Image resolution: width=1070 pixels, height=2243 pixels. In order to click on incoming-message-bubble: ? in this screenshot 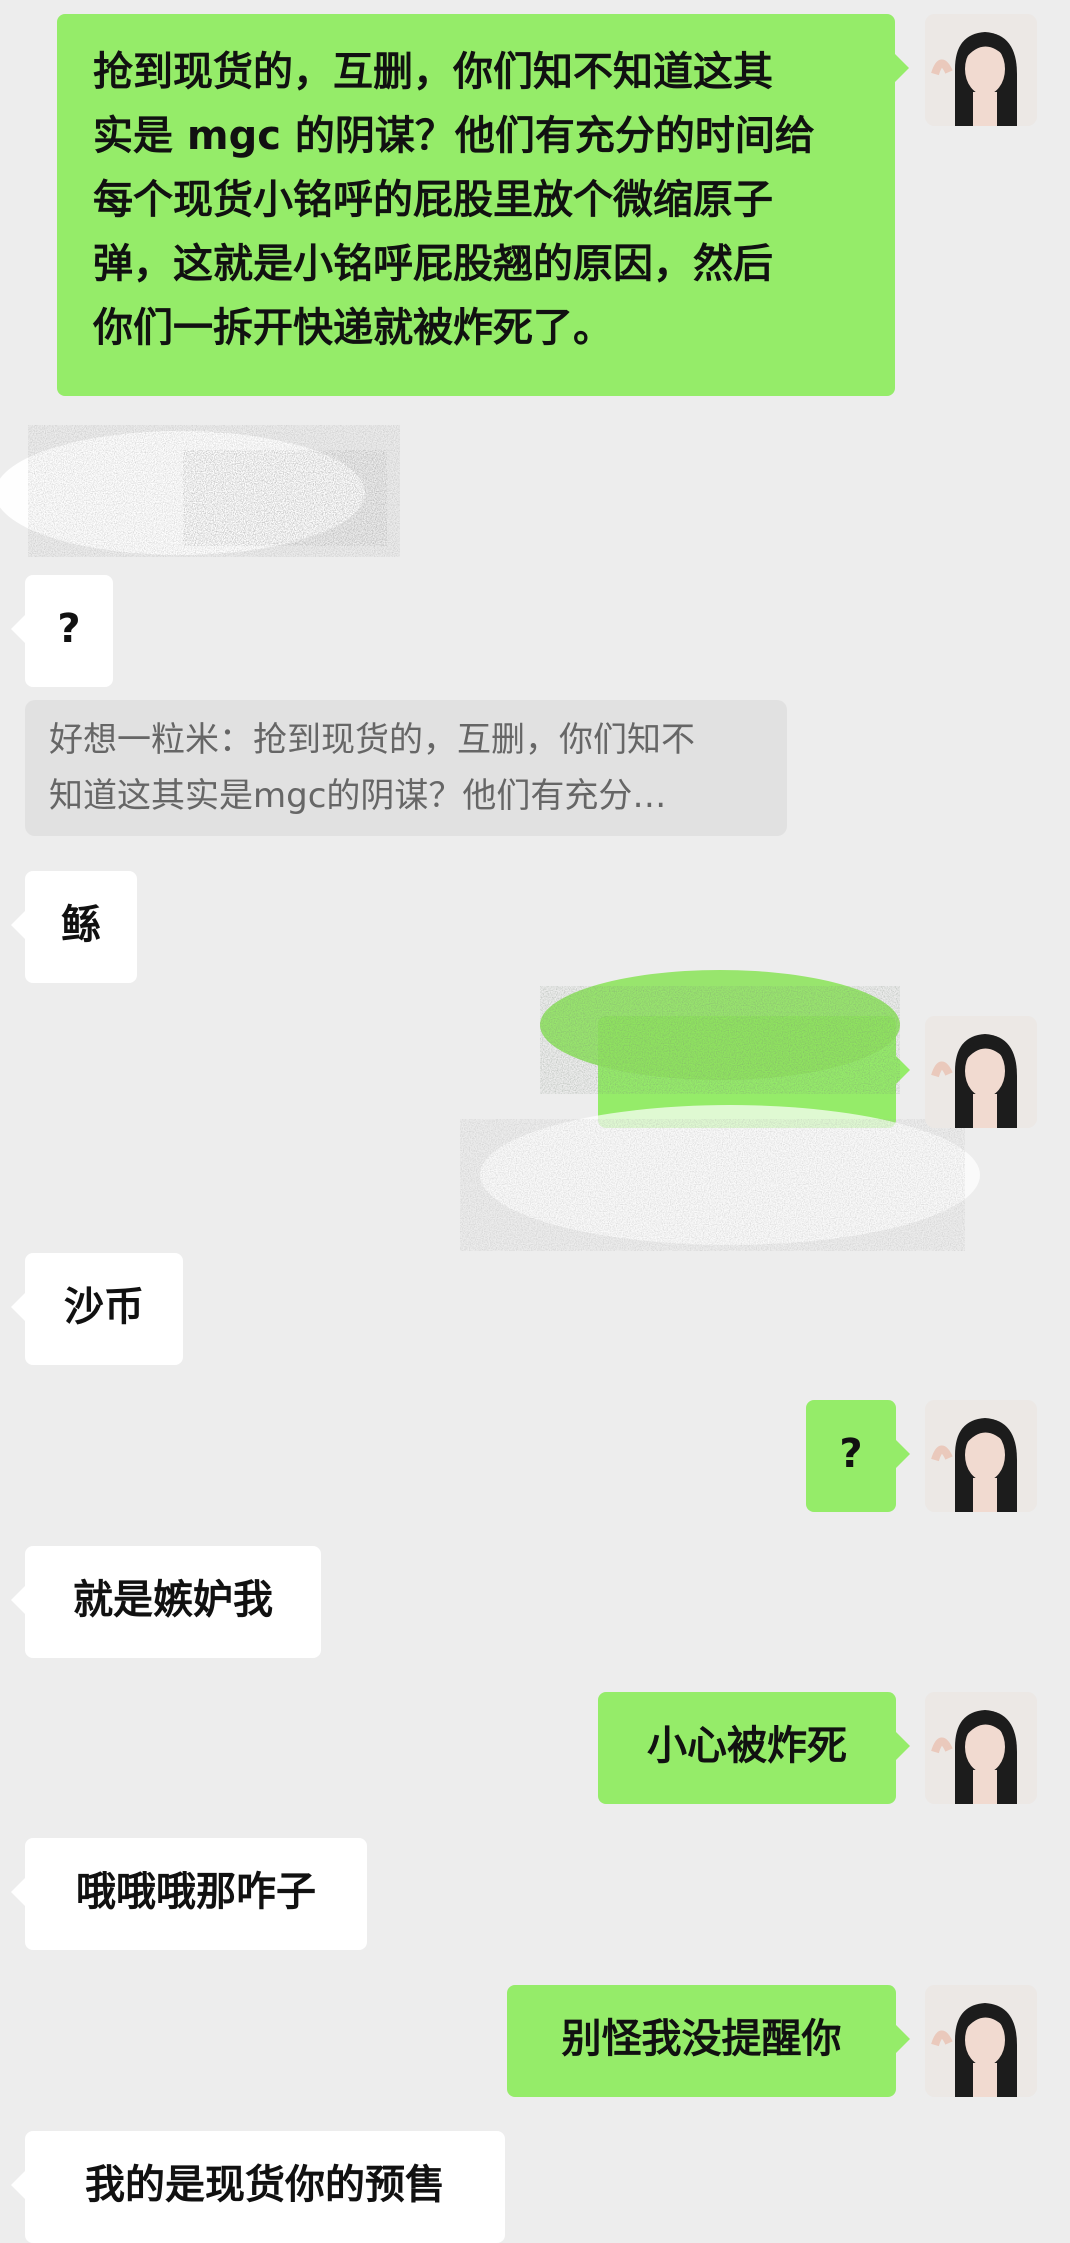, I will do `click(62, 631)`.